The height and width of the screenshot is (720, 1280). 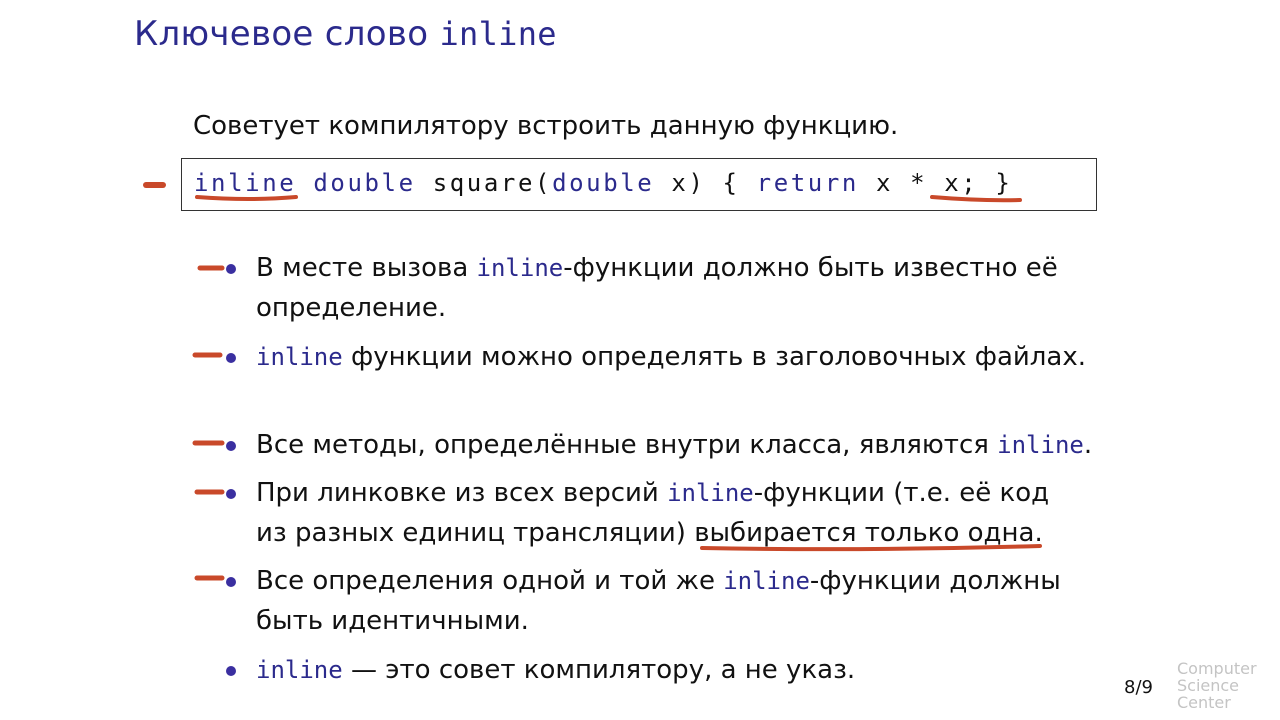 I want to click on logo-line: Center, so click(x=1204, y=702).